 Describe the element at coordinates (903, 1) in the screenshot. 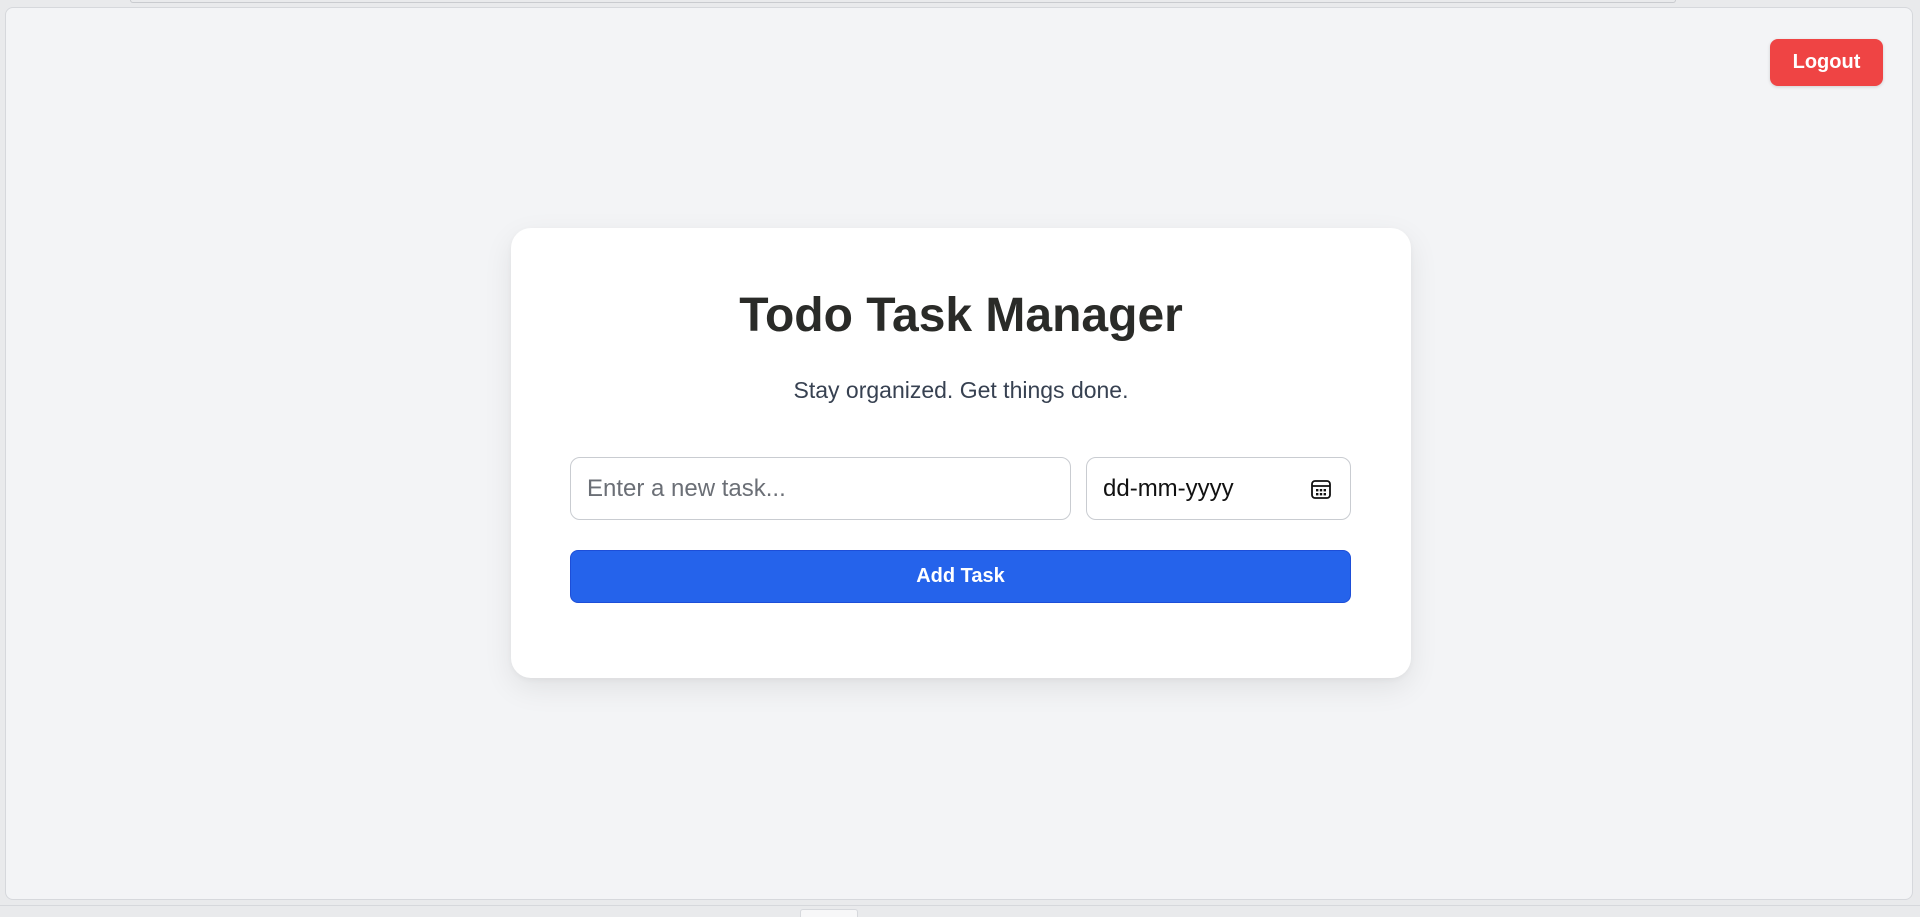

I see `browser-chrome-edge` at that location.